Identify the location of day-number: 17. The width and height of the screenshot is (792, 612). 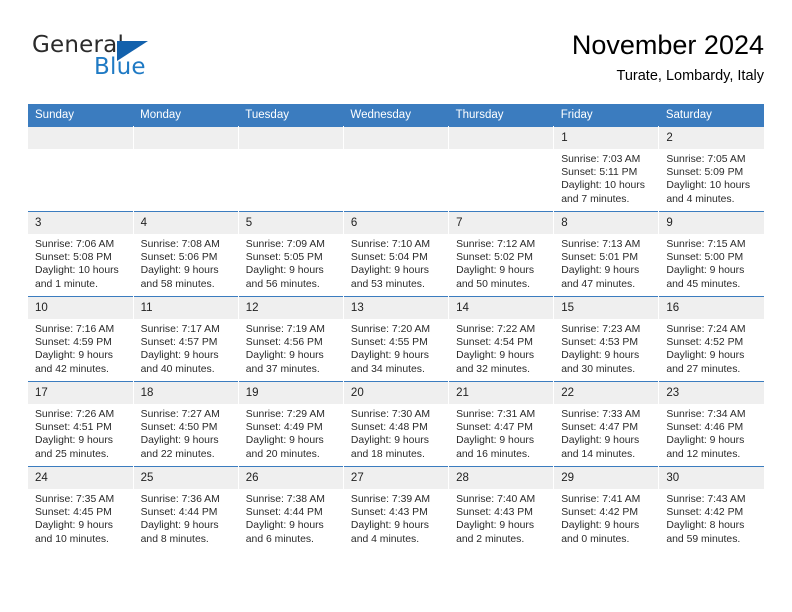
(80, 393).